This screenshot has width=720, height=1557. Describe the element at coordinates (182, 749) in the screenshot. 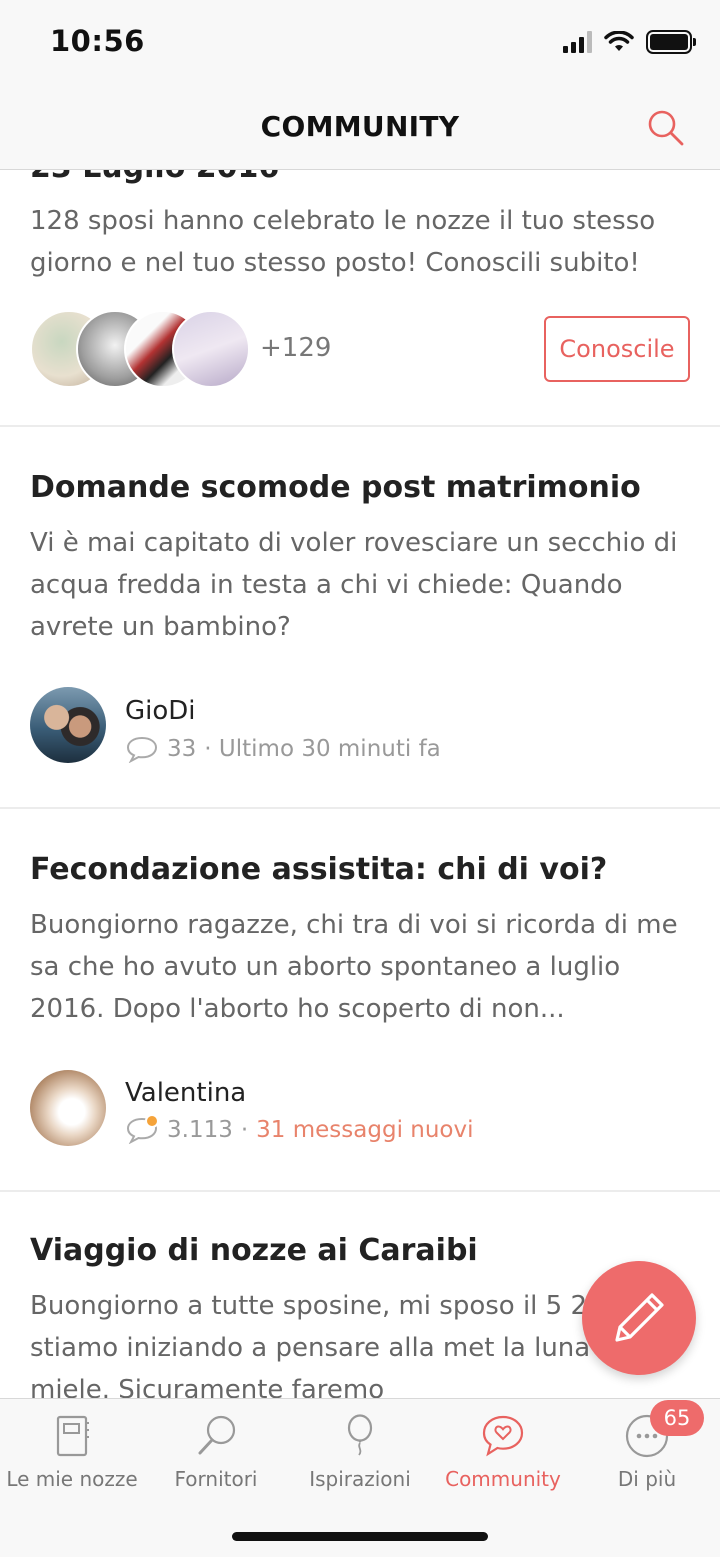

I see `comment-count: 33` at that location.